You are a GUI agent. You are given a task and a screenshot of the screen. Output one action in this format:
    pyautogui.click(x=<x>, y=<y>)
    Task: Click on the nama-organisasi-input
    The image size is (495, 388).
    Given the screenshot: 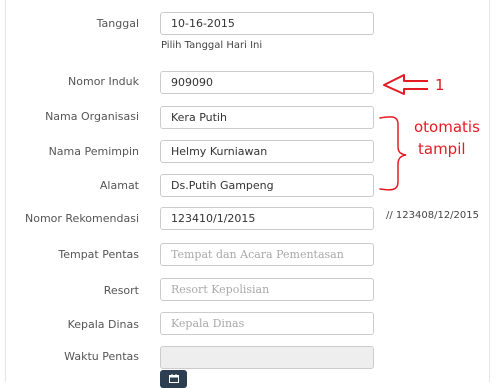 What is the action you would take?
    pyautogui.click(x=267, y=117)
    